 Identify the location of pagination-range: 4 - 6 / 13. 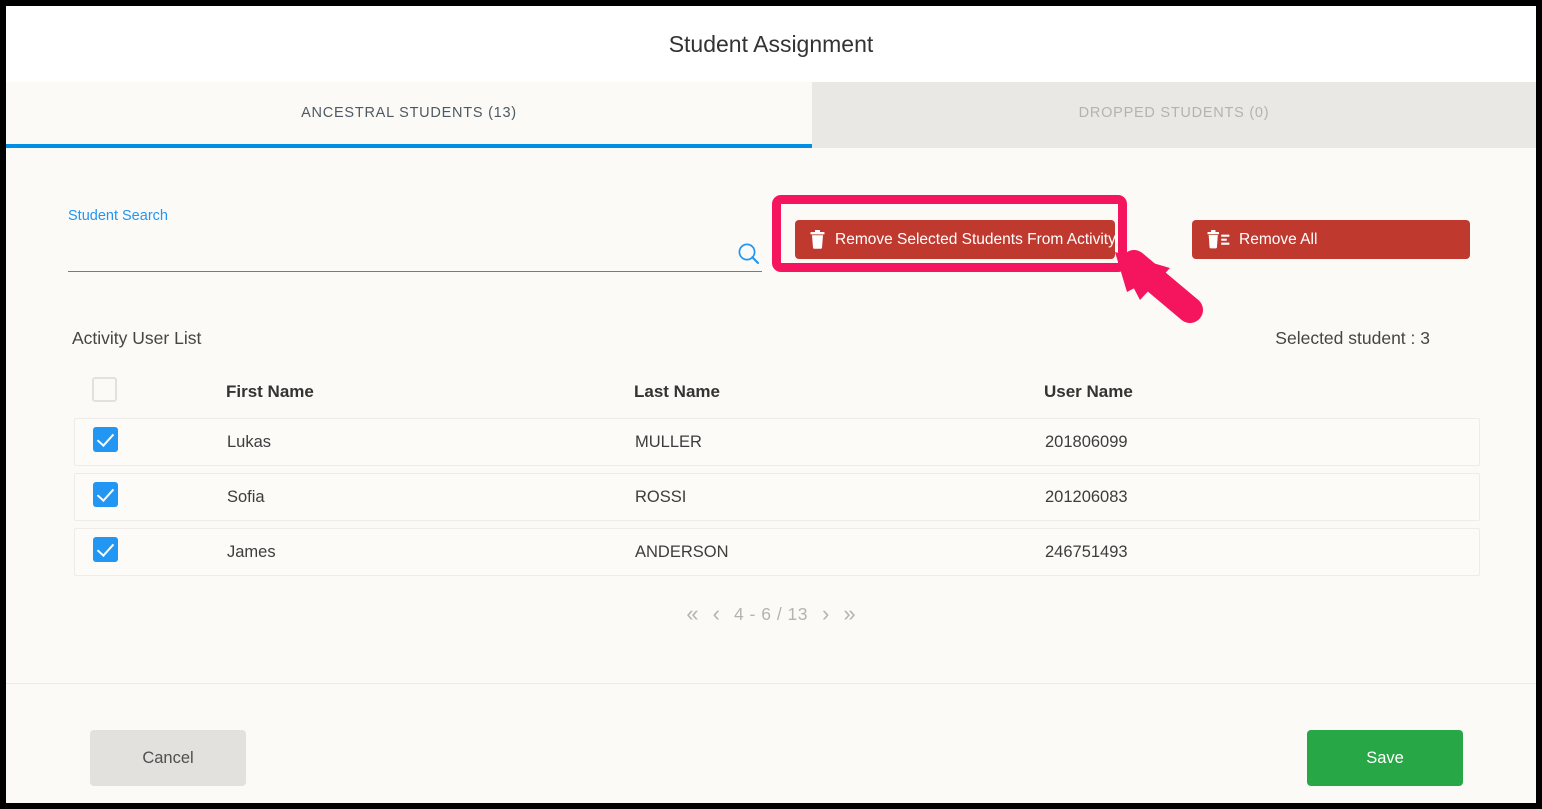
(771, 613).